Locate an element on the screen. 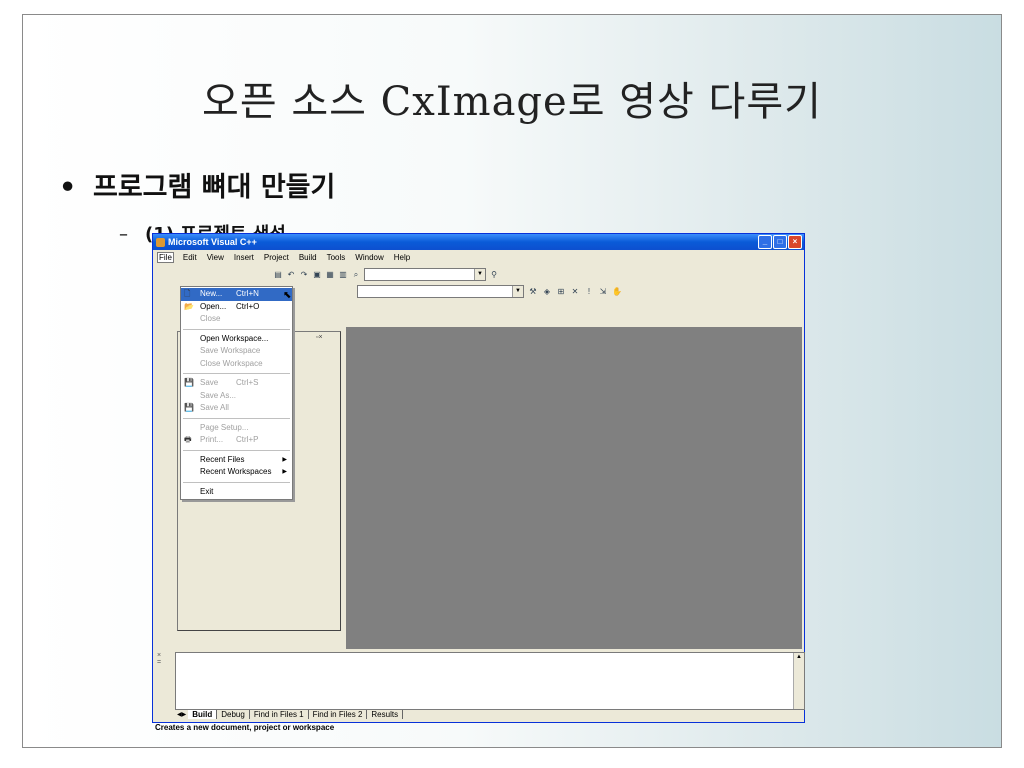  bullet-level1-text: 프로그램 뼈대 만들기 is located at coordinates (214, 187).